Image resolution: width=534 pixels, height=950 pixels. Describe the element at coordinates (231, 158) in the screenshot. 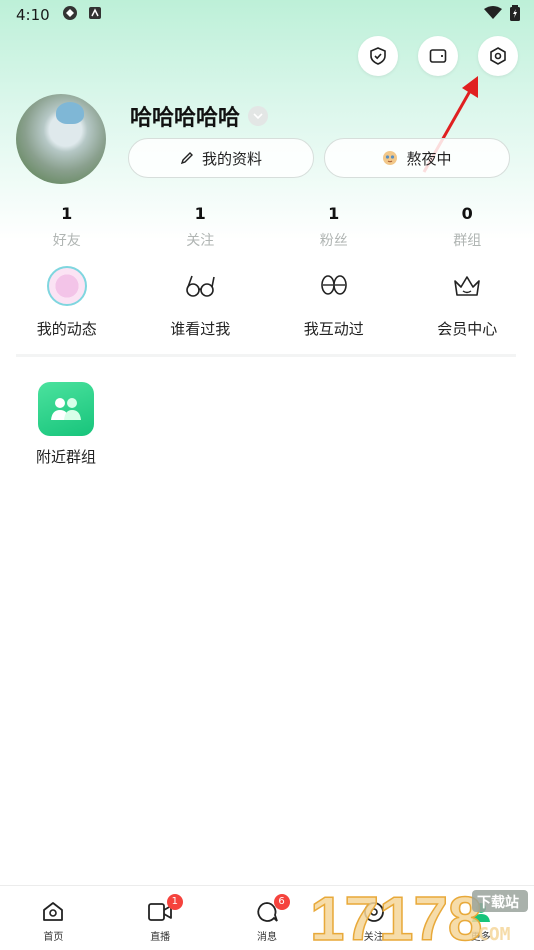

I see `edit-profile-label: 我的资料` at that location.